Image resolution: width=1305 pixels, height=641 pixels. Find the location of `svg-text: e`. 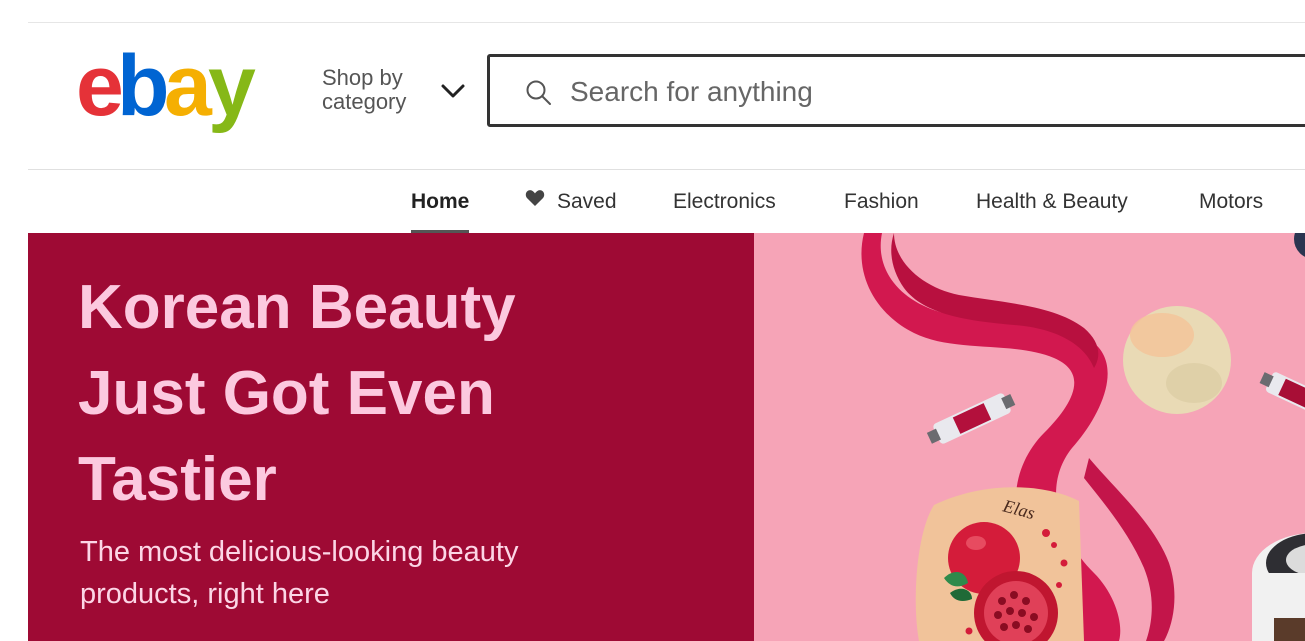

svg-text: e is located at coordinates (98, 89).